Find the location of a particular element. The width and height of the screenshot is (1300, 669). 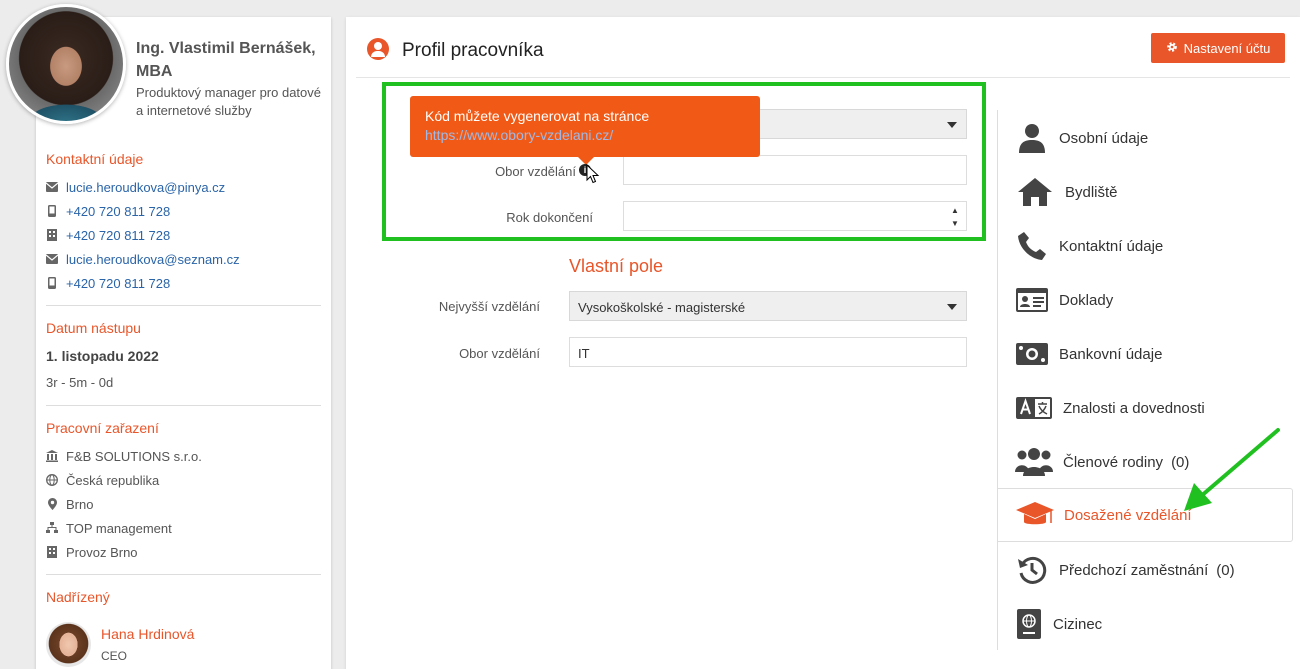

graduation-year-label: Rok dokončení is located at coordinates (549, 217).